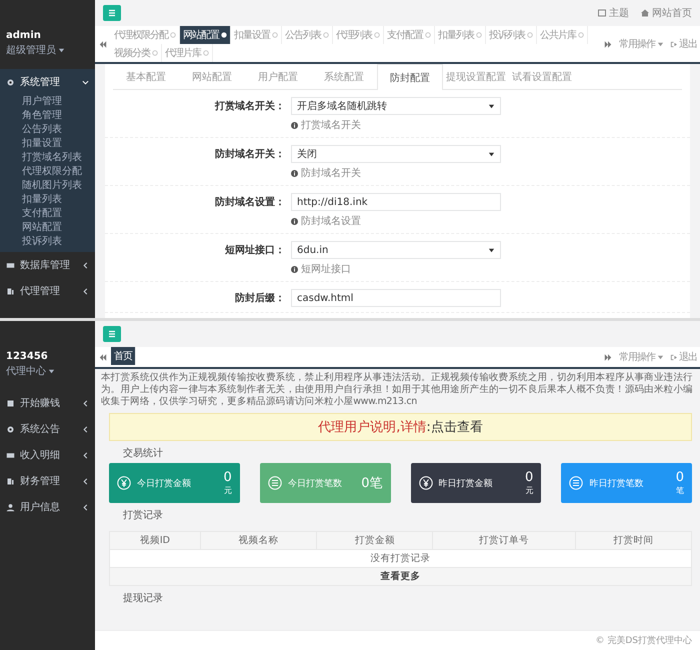 This screenshot has height=650, width=700. What do you see at coordinates (562, 35) in the screenshot?
I see `tab: 公共片库` at bounding box center [562, 35].